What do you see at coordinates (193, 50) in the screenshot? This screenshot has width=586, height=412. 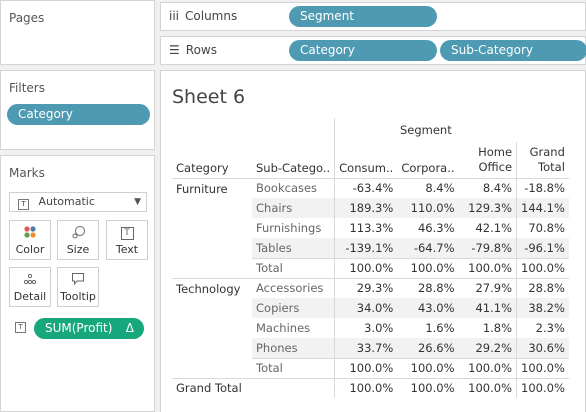 I see `rows-shelf-label: ☰ Rows` at bounding box center [193, 50].